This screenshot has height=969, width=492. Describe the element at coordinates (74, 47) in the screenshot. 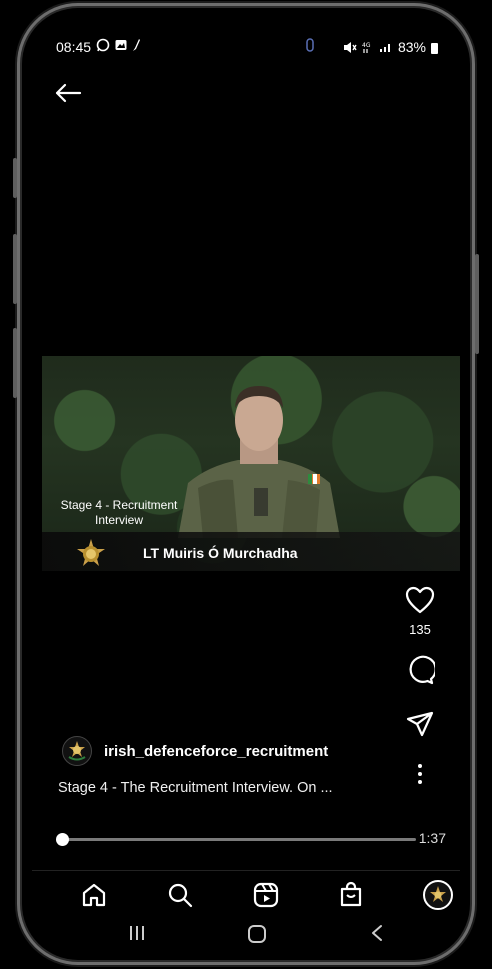

I see `status-time: 08:45` at that location.